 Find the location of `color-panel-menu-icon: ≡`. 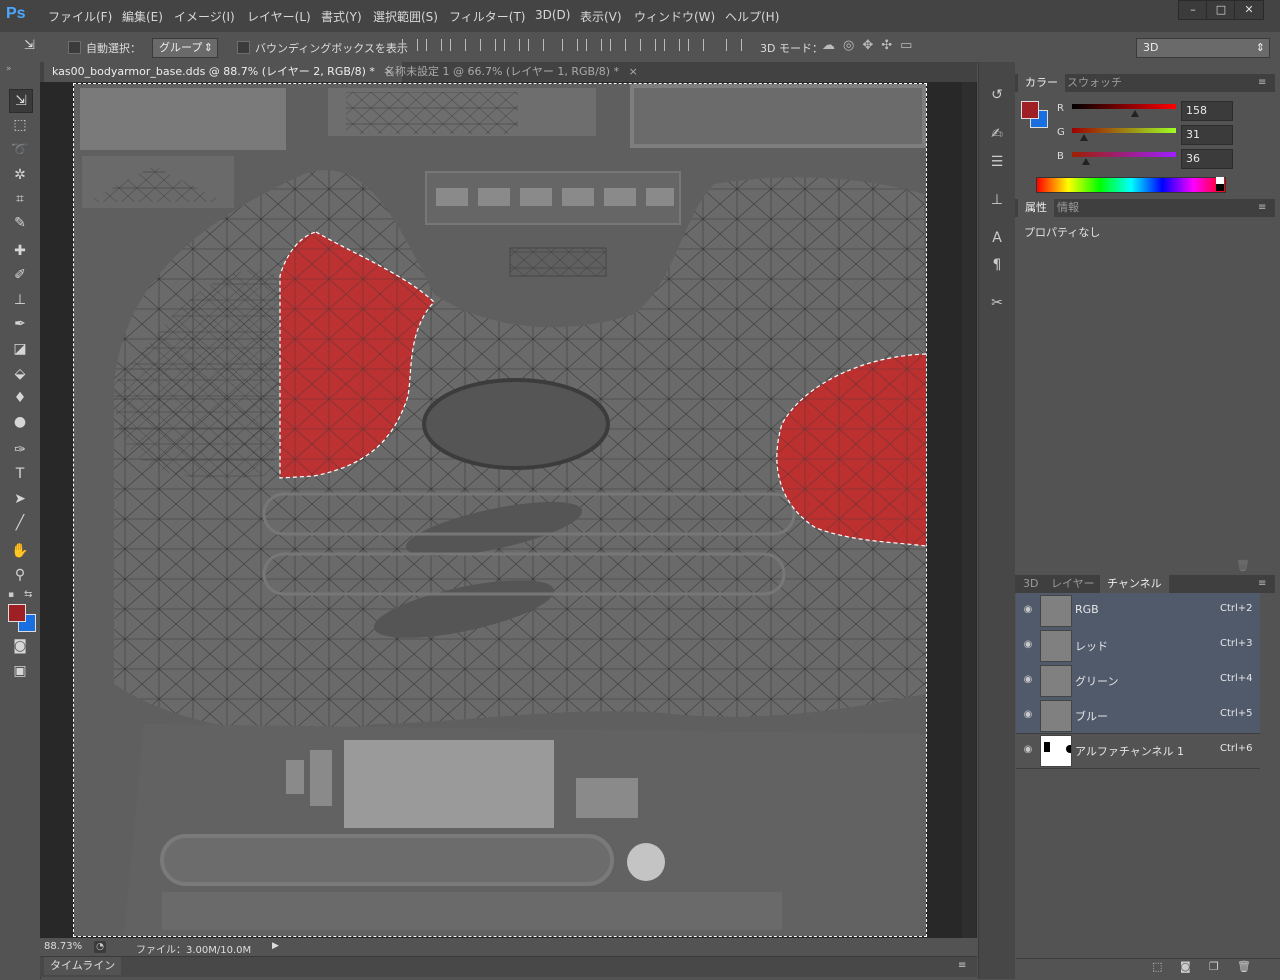

color-panel-menu-icon: ≡ is located at coordinates (1262, 82).